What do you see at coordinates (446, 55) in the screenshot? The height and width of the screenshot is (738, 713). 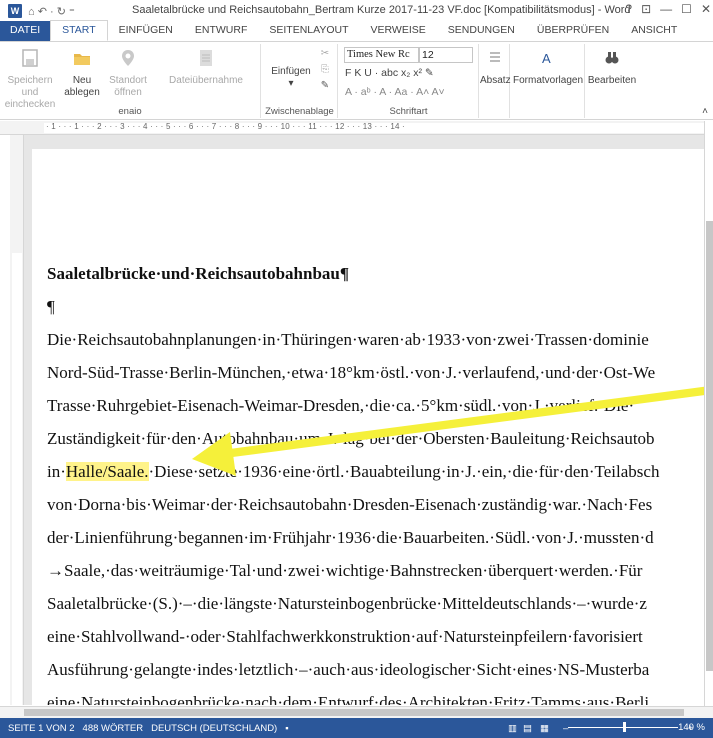 I see `font-size-field: 12` at bounding box center [446, 55].